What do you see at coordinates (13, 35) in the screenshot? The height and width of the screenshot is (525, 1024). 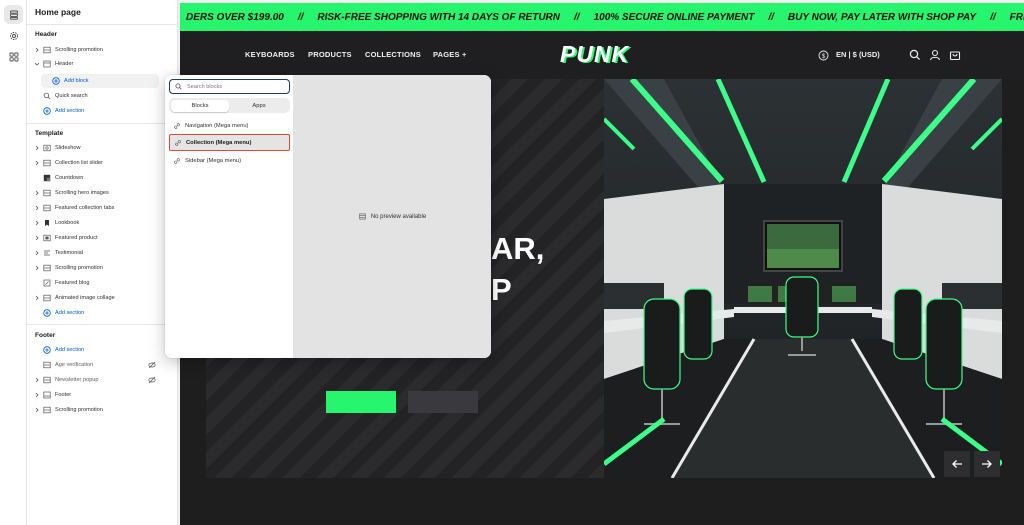 I see `theme-settings-icon` at bounding box center [13, 35].